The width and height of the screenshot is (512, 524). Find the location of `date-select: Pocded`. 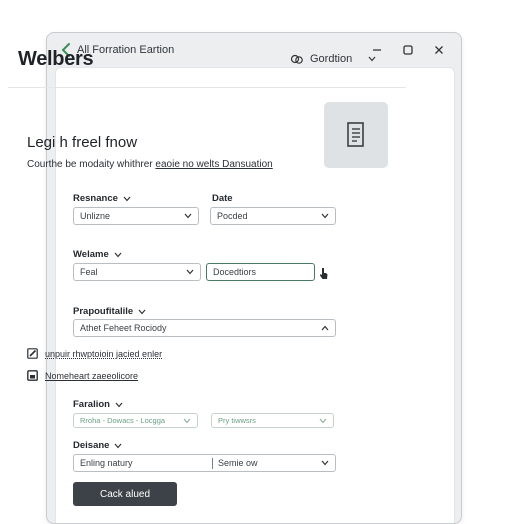

date-select: Pocded is located at coordinates (273, 216).